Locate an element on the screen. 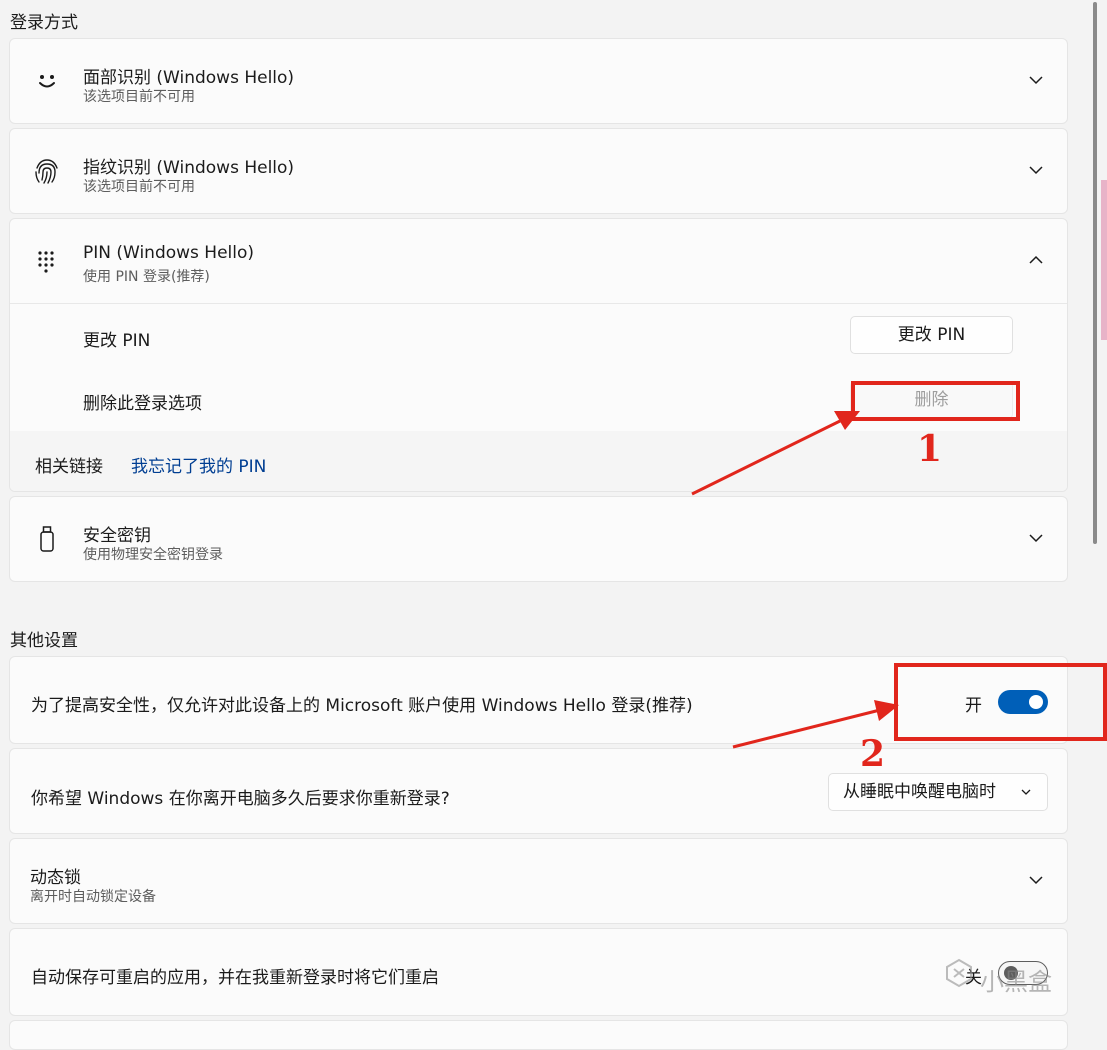 Image resolution: width=1107 pixels, height=1050 pixels. related-links-label: 相关链接 is located at coordinates (69, 467).